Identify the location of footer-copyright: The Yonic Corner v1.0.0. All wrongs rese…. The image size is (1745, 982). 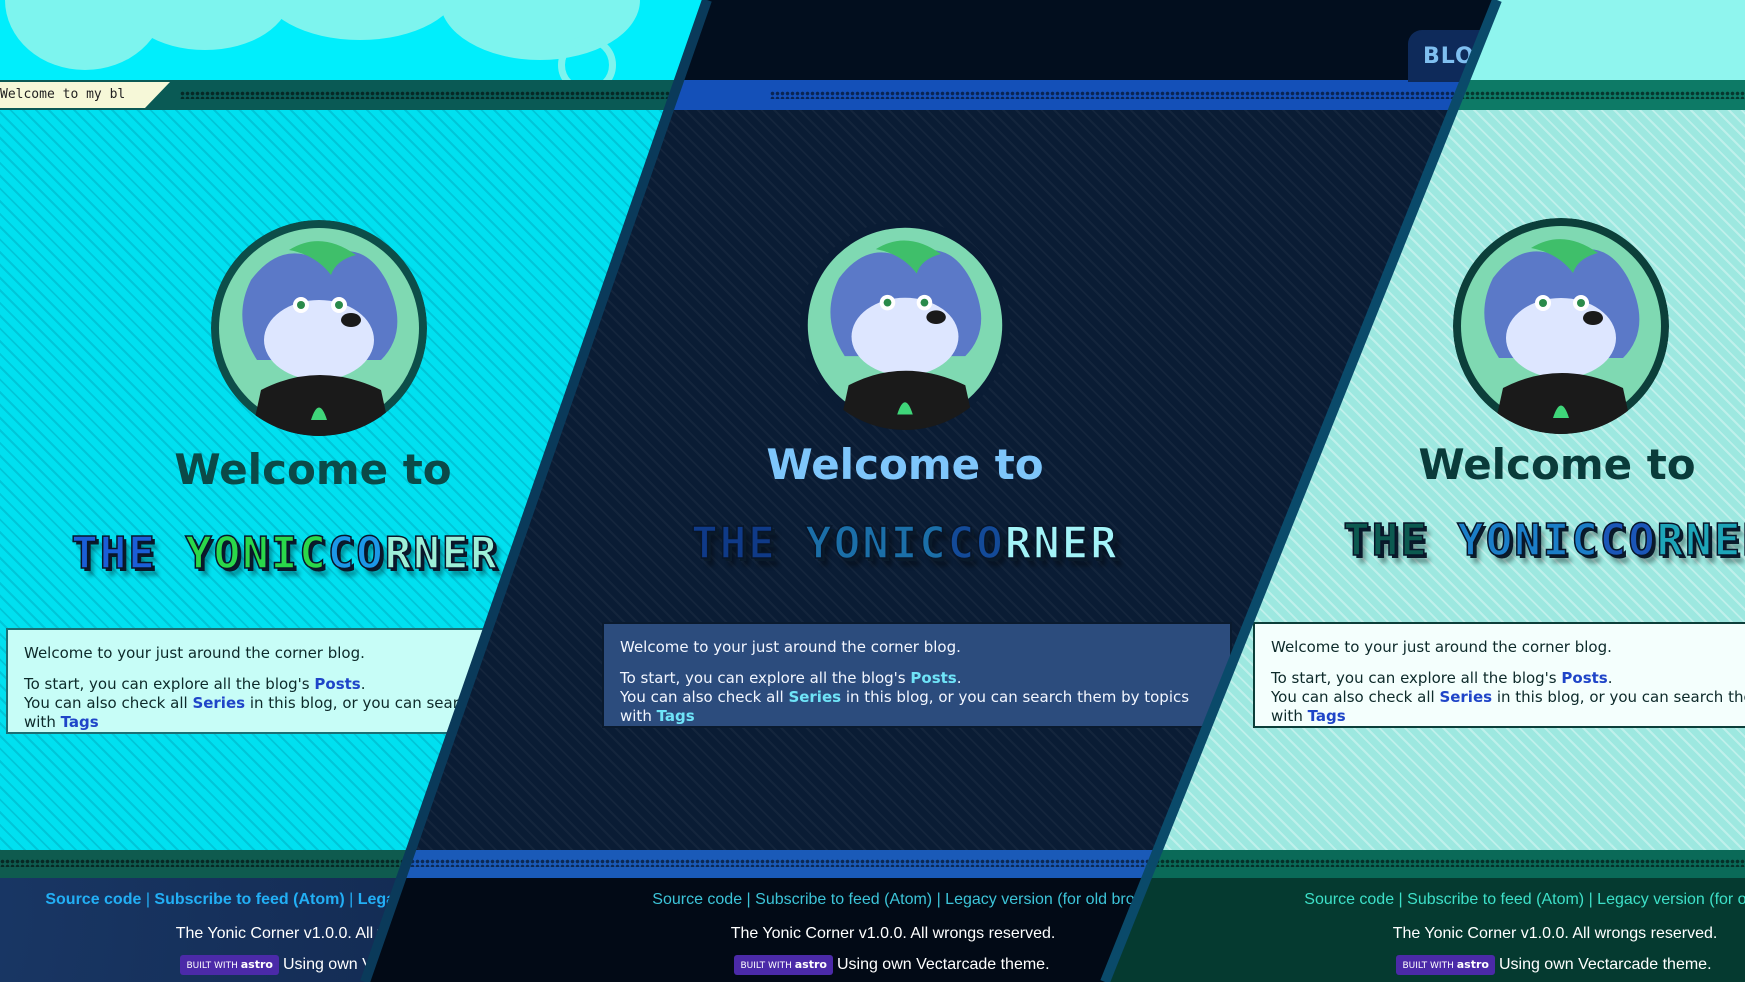
(1555, 933).